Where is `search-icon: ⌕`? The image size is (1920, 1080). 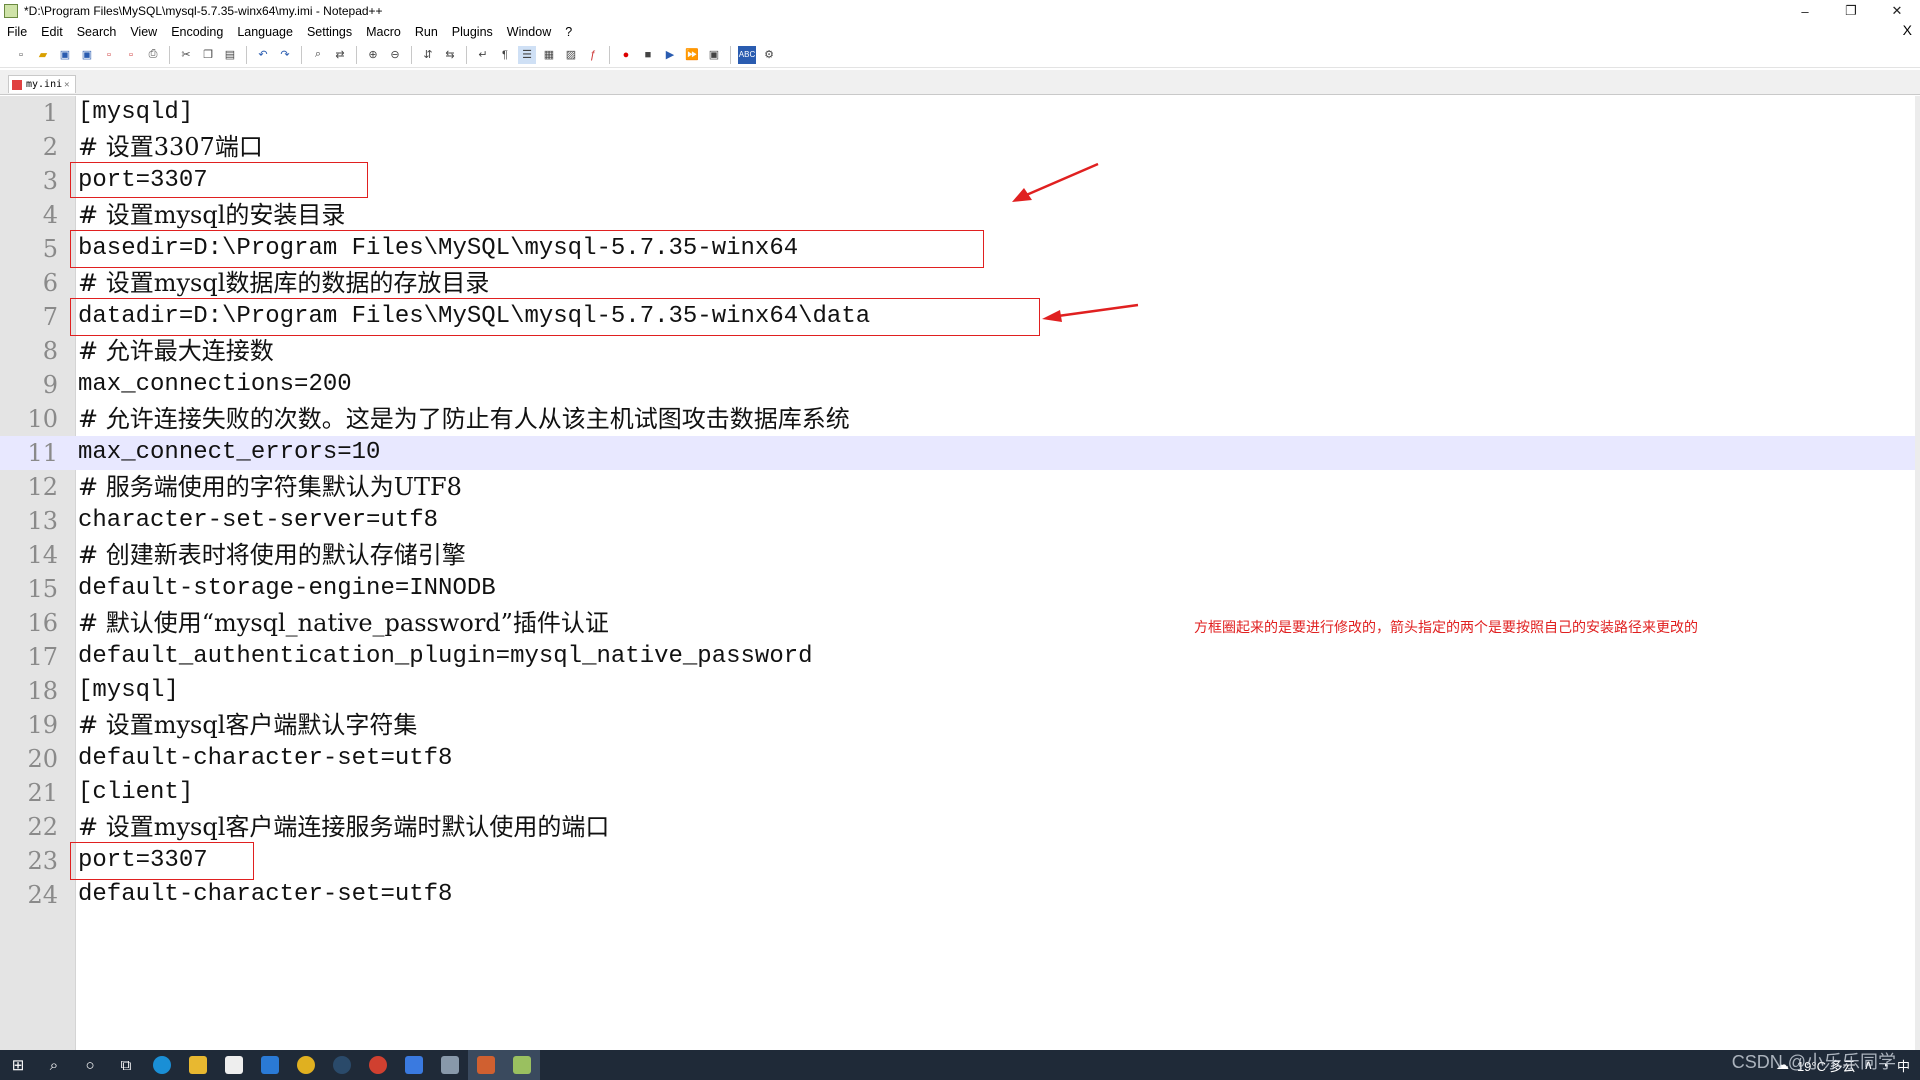
search-icon: ⌕ is located at coordinates (54, 1065).